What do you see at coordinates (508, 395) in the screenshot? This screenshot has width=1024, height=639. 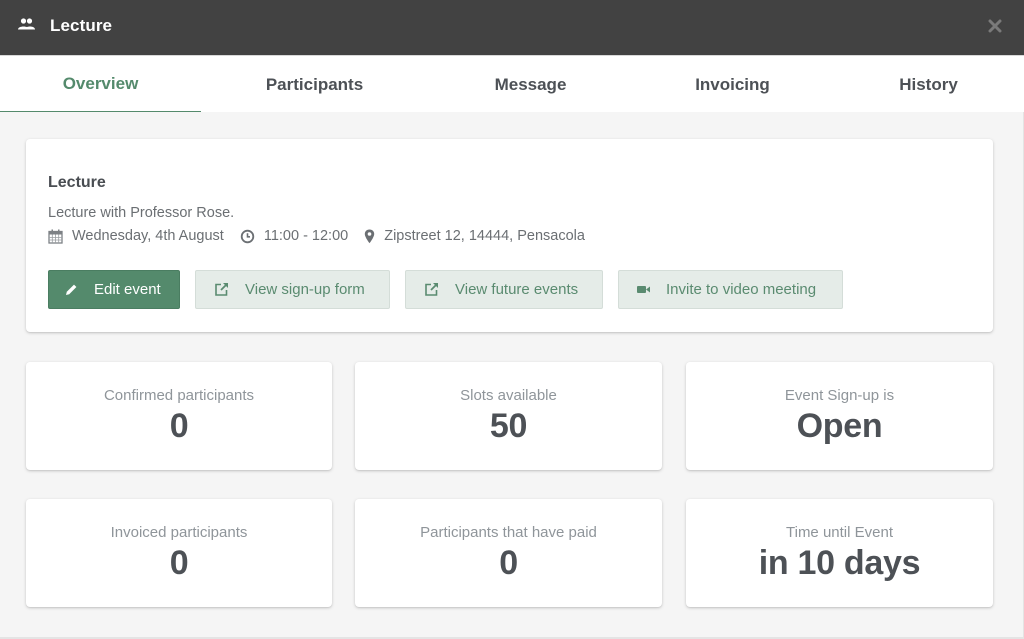 I see `stat-label: Slots available` at bounding box center [508, 395].